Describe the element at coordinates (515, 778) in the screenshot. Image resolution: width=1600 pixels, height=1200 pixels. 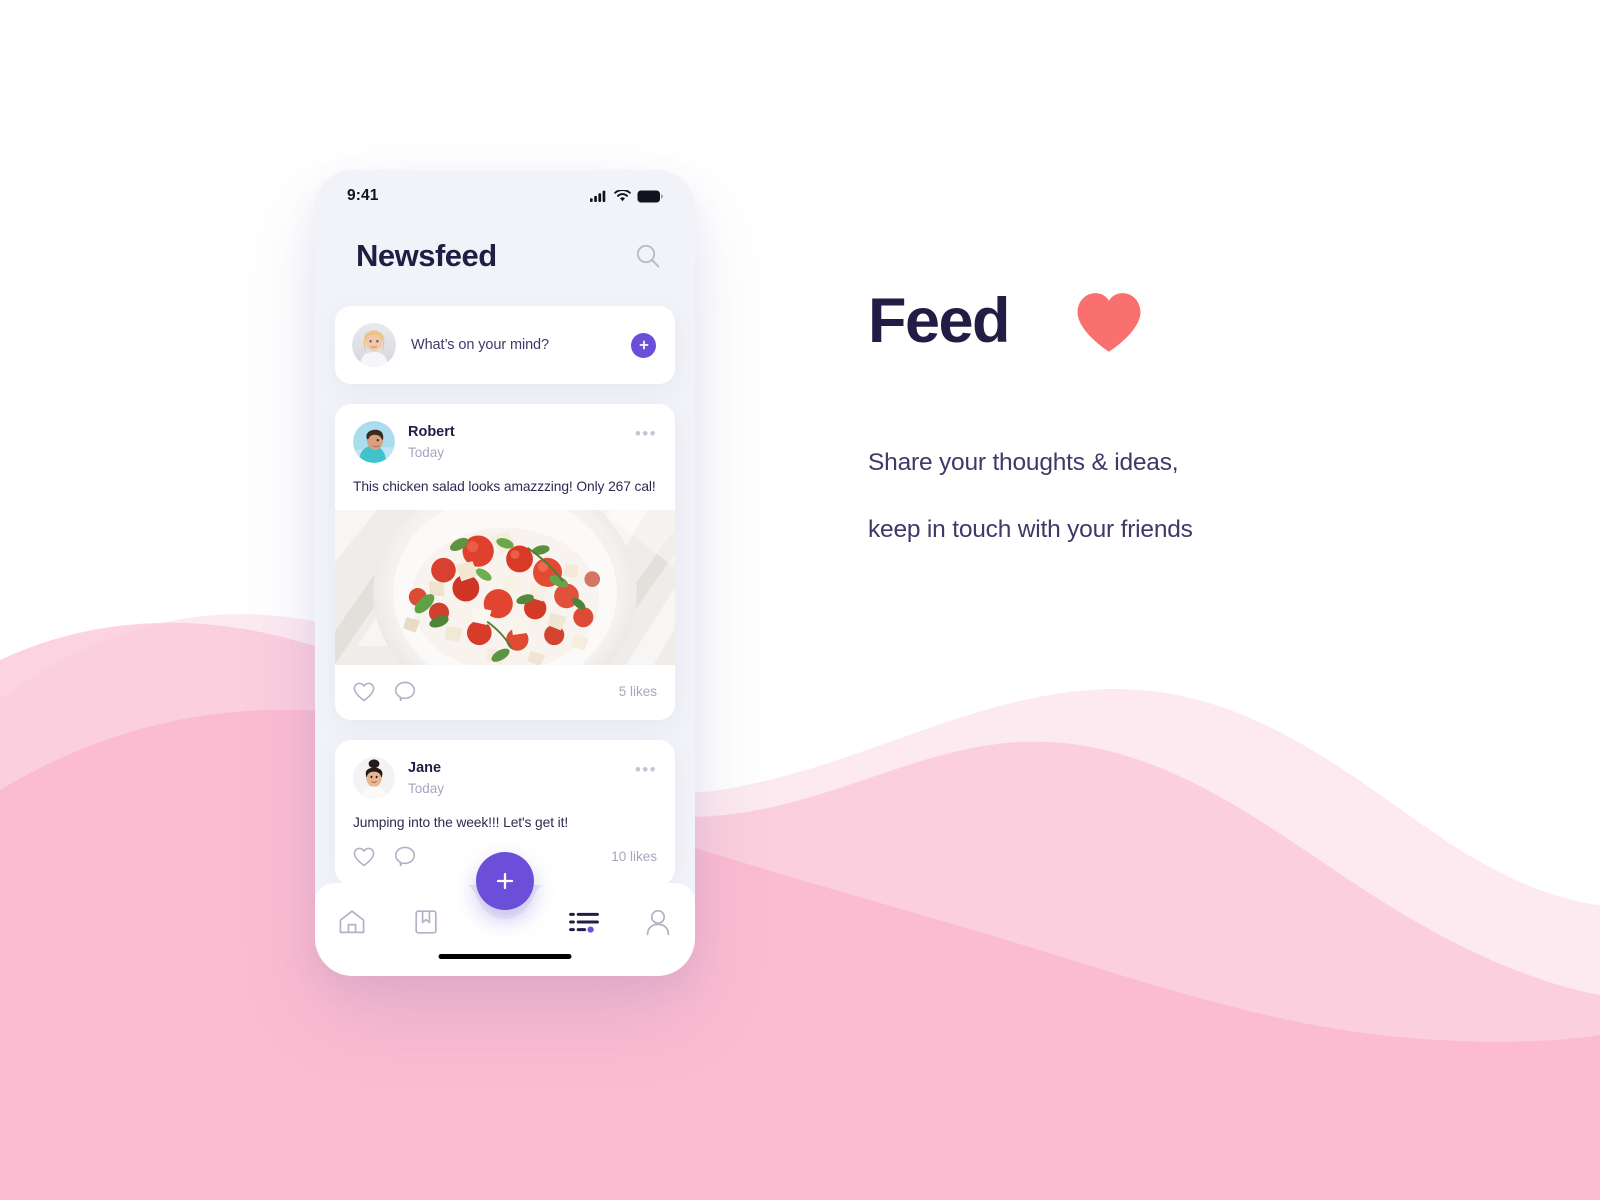
I see `post-meta: Jane Today` at that location.